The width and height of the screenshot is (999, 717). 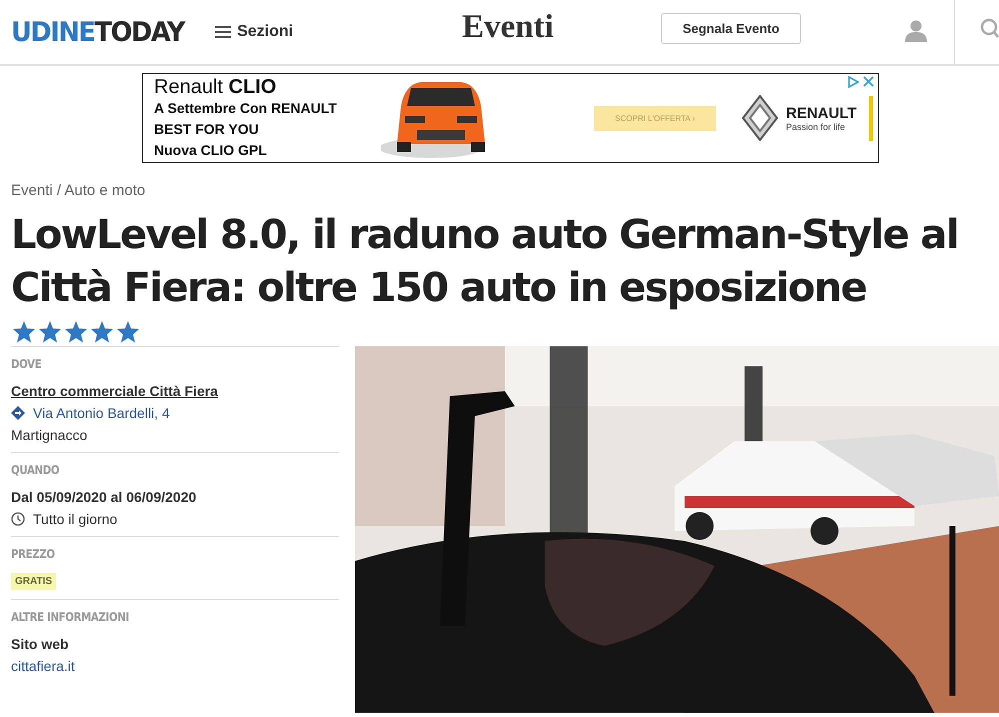 I want to click on brand-name: RENAULT, so click(x=821, y=113).